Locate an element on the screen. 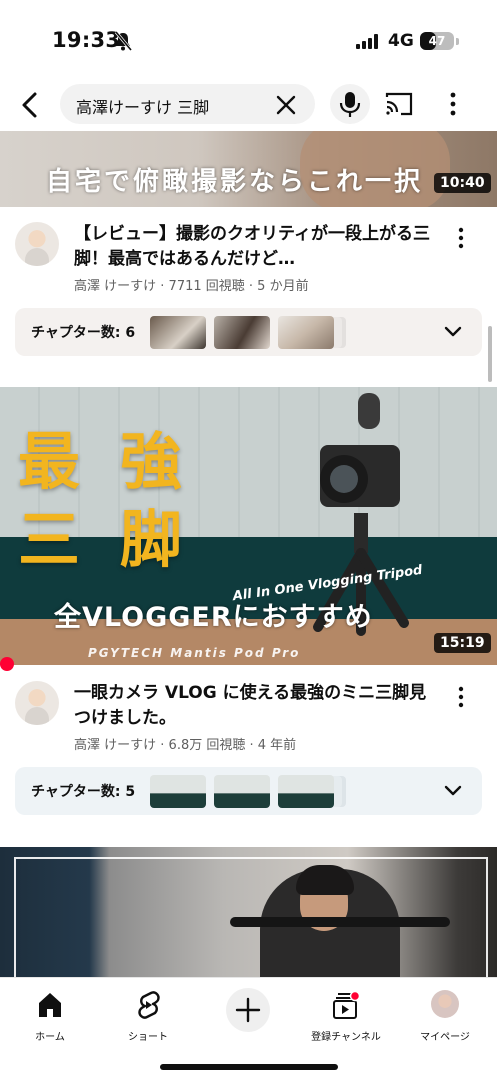 The image size is (497, 1080). video-subtitle: 高澤 けーすけ · 7711 回視聴 · 5 か月前 is located at coordinates (191, 286).